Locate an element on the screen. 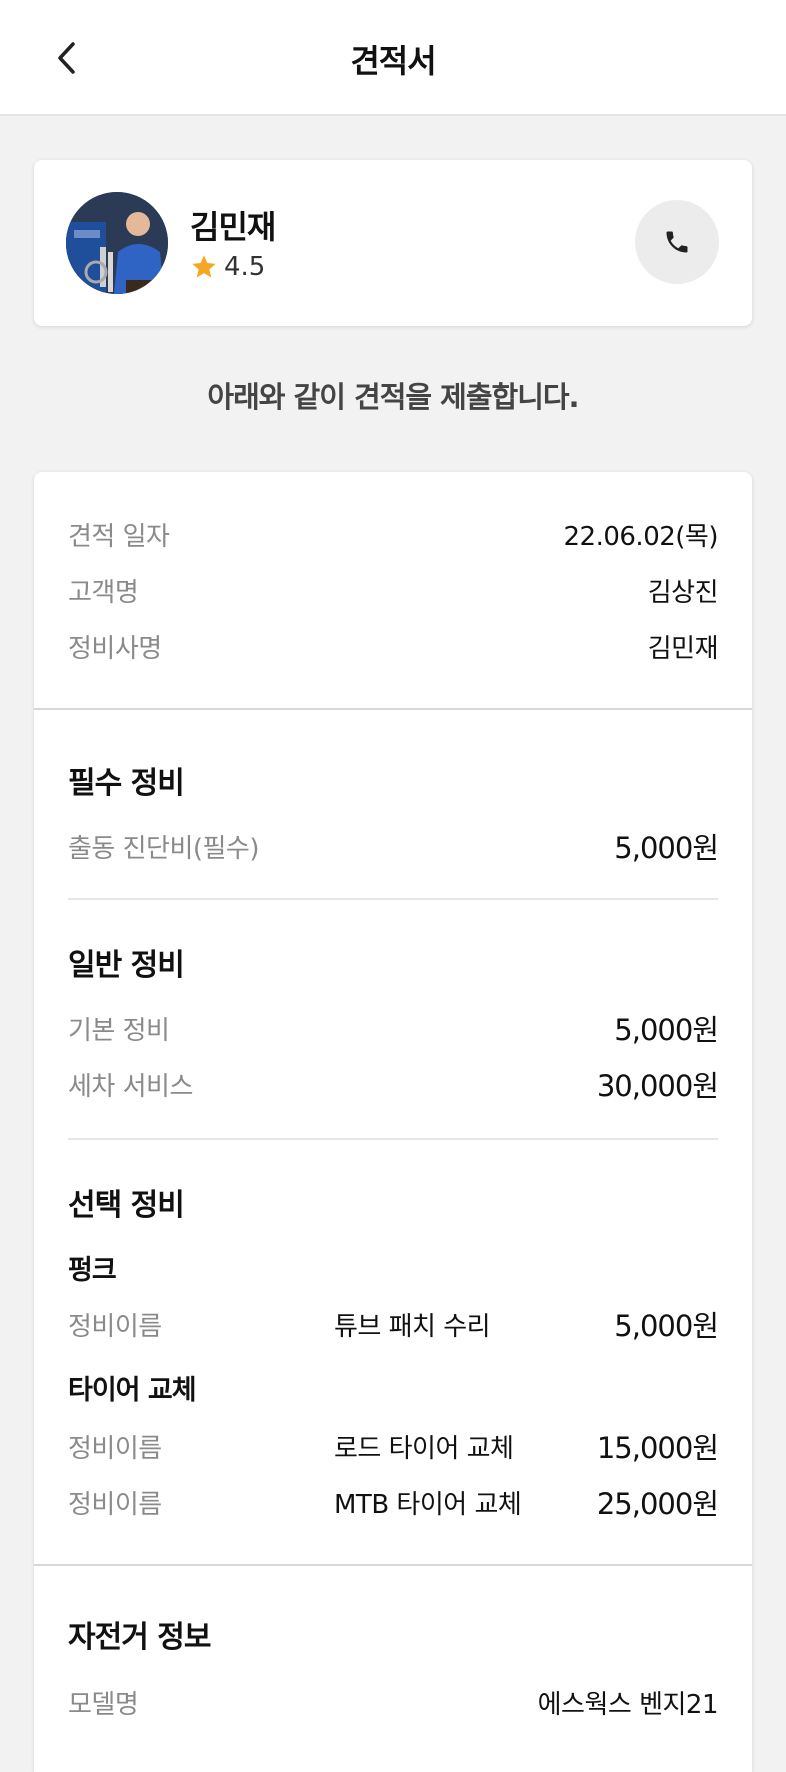  item-name: MTB 타이어 교체 is located at coordinates (428, 1504).